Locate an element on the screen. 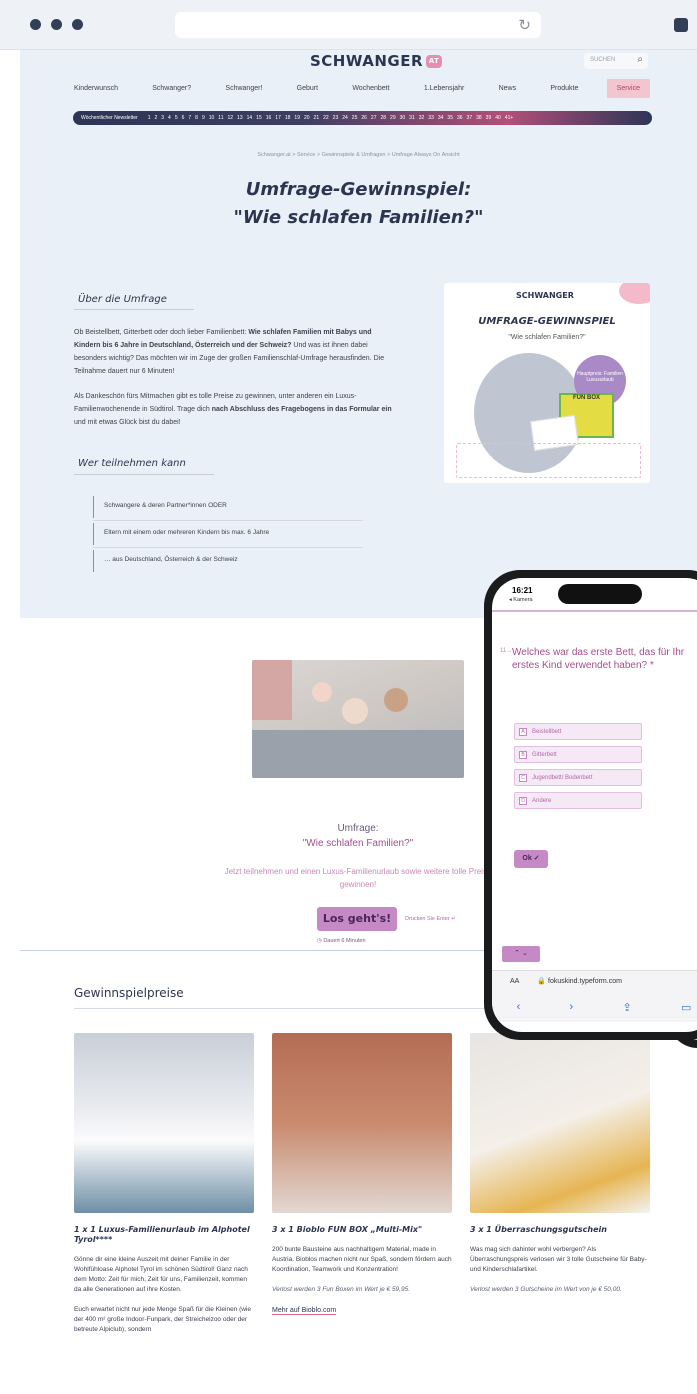 The image size is (697, 1394). week-item: 41+ is located at coordinates (509, 118).